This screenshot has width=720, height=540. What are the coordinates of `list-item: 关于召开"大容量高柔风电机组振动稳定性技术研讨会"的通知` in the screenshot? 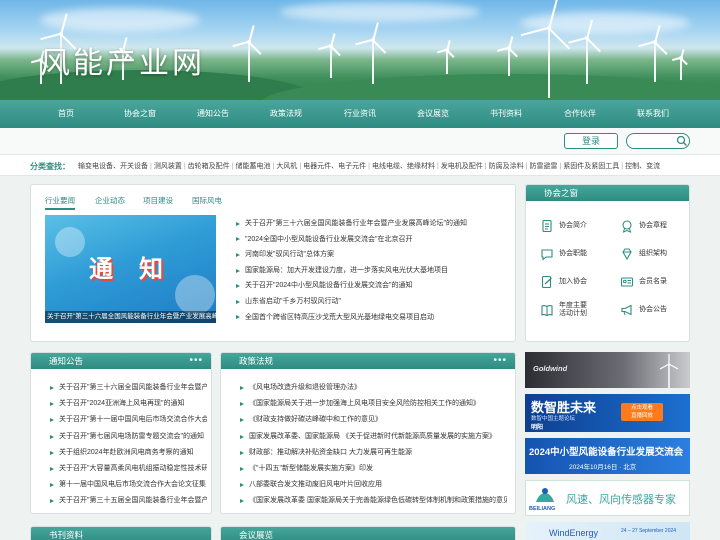 It's located at (128, 469).